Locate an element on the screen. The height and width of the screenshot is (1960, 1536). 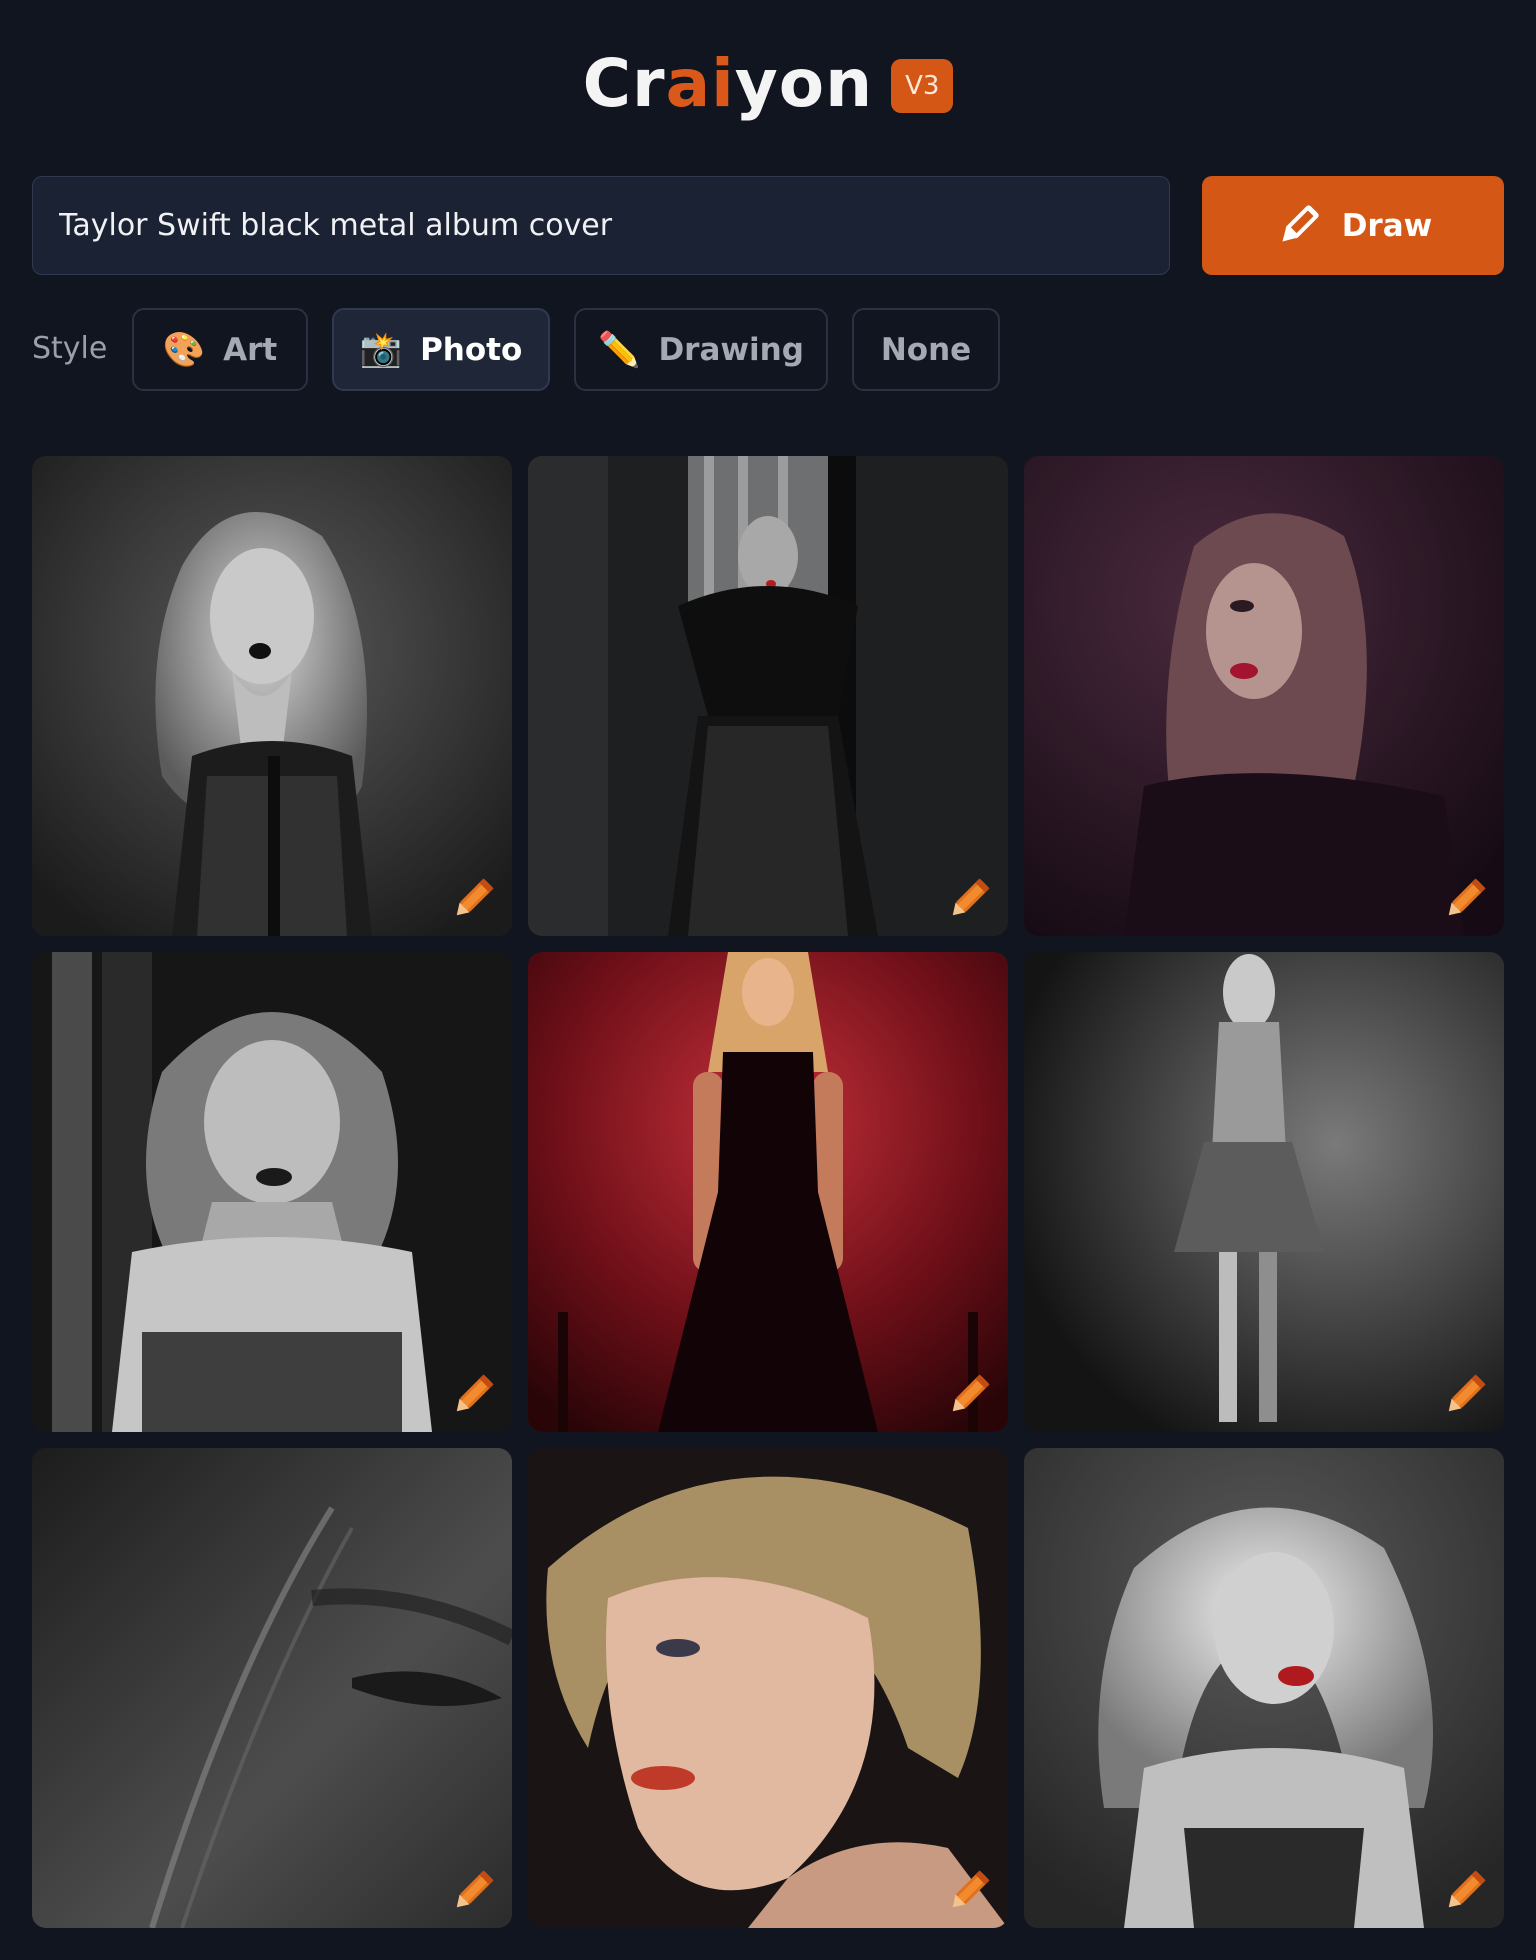
version-badge: V3 is located at coordinates (922, 86).